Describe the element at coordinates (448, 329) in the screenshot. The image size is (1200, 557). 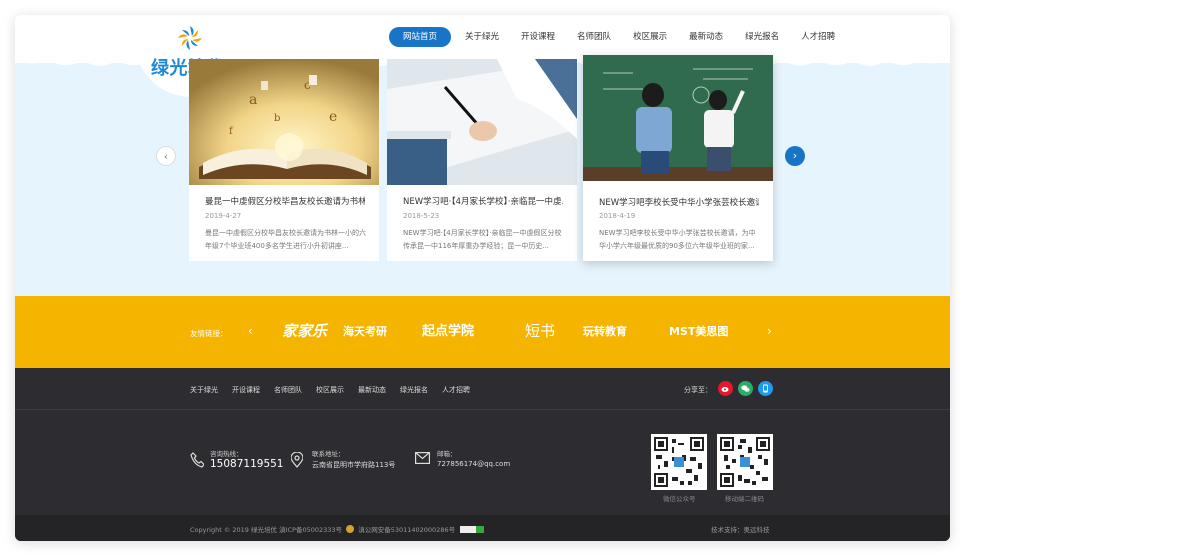
I see `partner-logo-qidian: 起点学院` at that location.